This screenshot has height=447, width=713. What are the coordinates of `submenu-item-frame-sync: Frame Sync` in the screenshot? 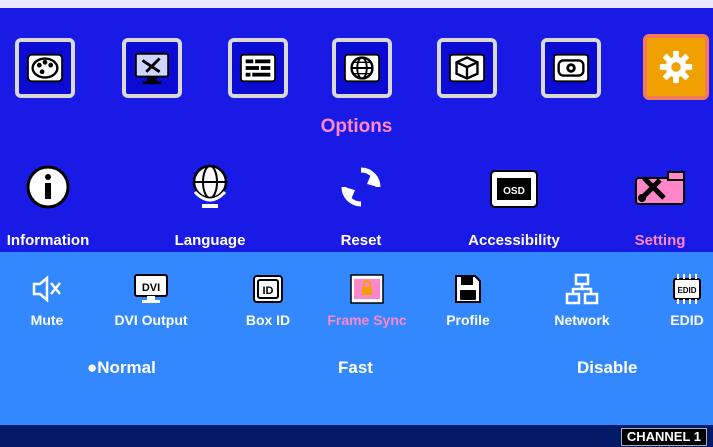 It's located at (367, 300).